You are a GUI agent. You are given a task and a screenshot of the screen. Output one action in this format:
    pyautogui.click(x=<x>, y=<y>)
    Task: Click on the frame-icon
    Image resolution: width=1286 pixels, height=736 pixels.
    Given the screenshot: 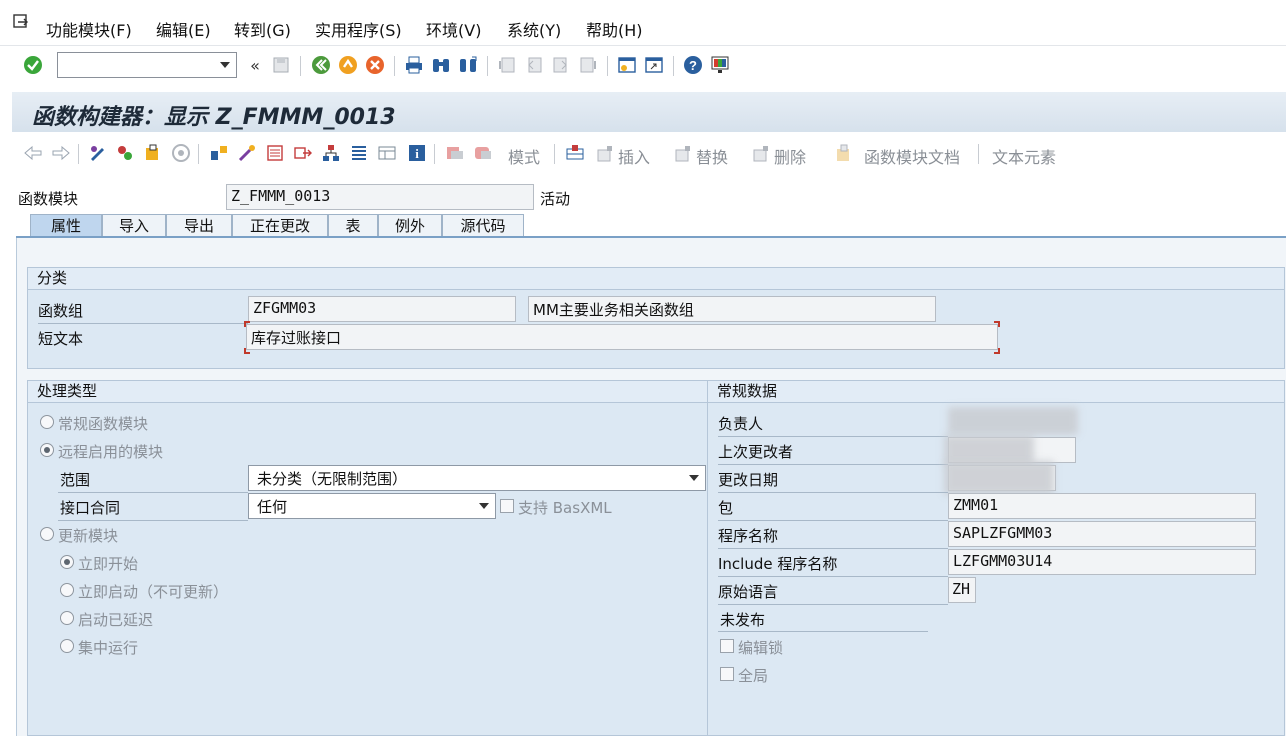 What is the action you would take?
    pyautogui.click(x=387, y=153)
    